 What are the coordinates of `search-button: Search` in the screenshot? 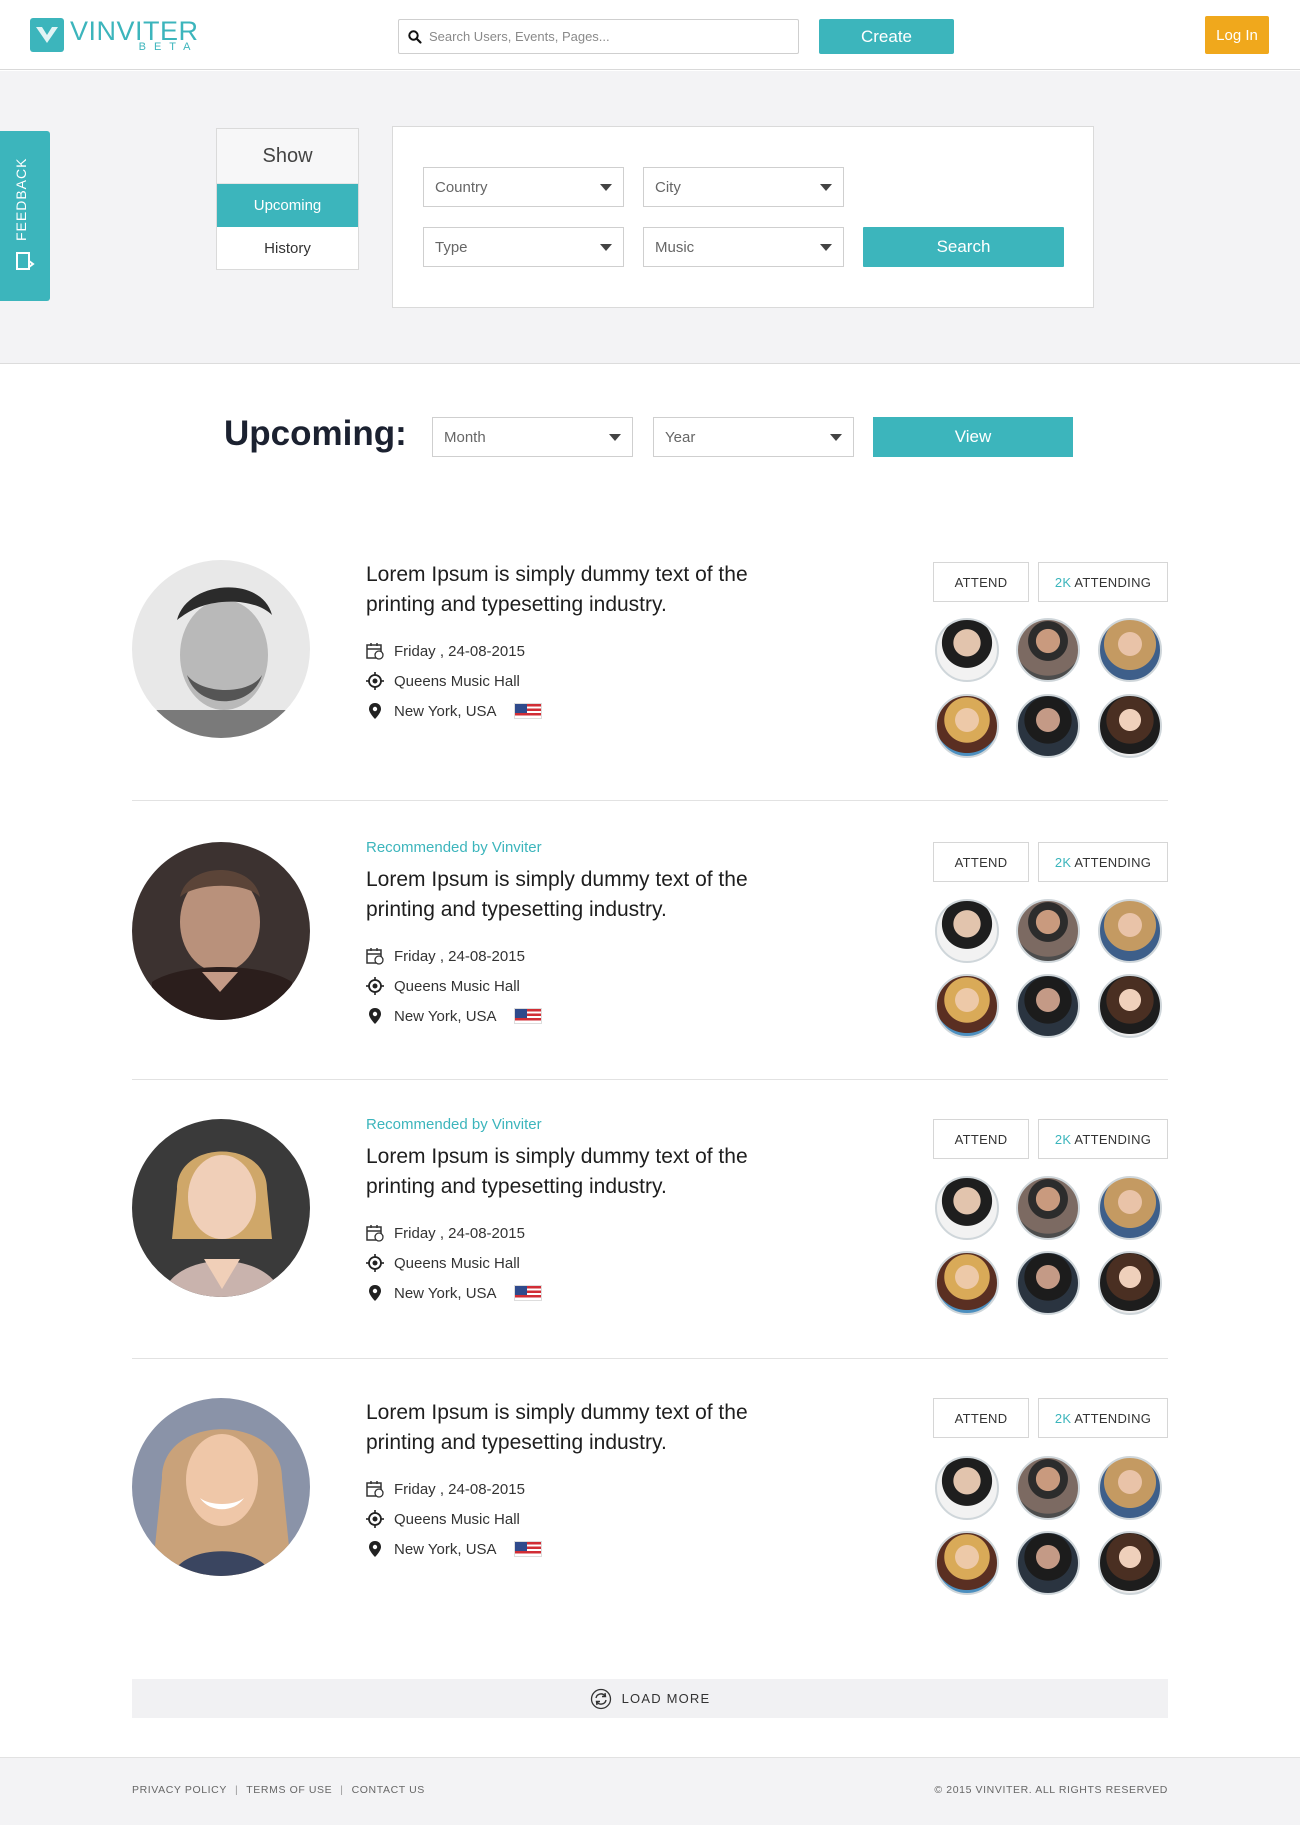 It's located at (963, 247).